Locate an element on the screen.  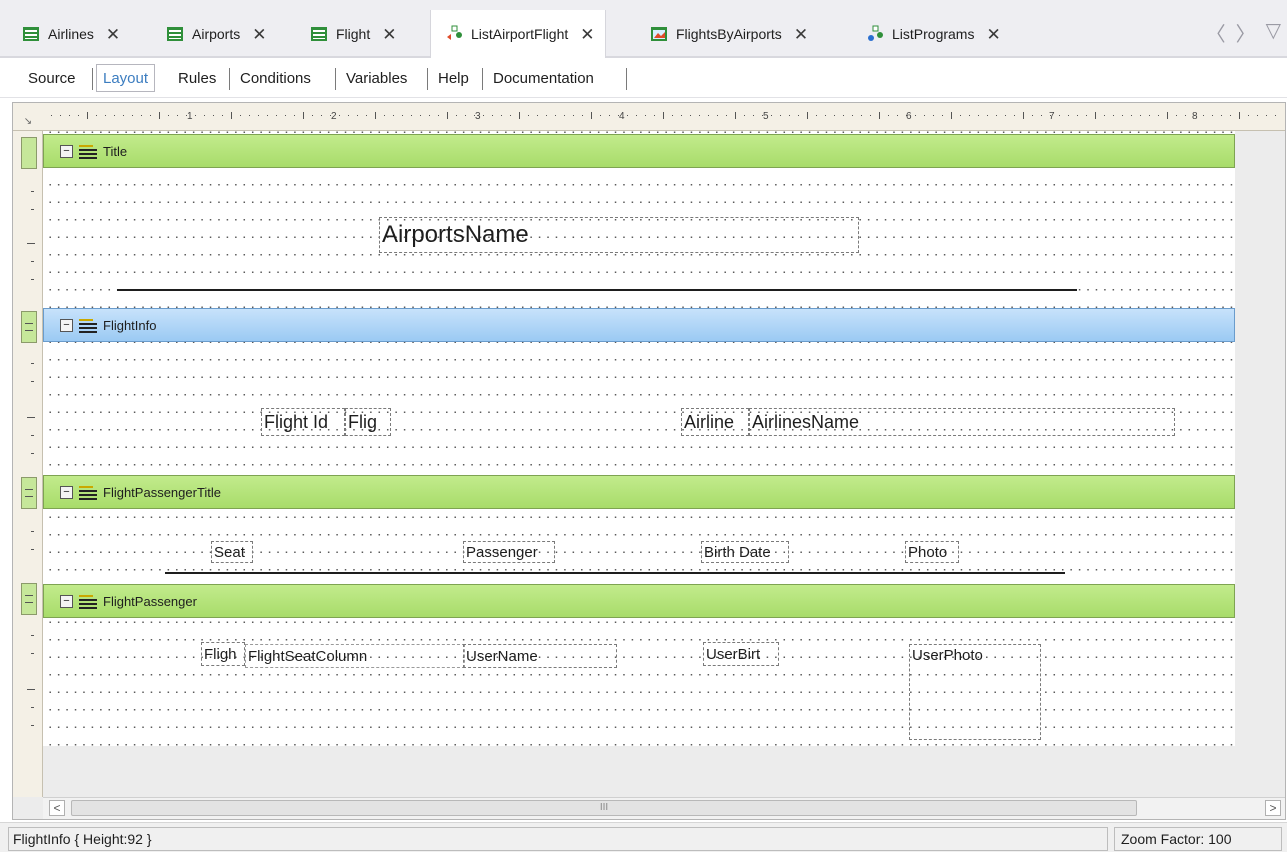
ruler-corner-icon: ↘ is located at coordinates (28, 117).